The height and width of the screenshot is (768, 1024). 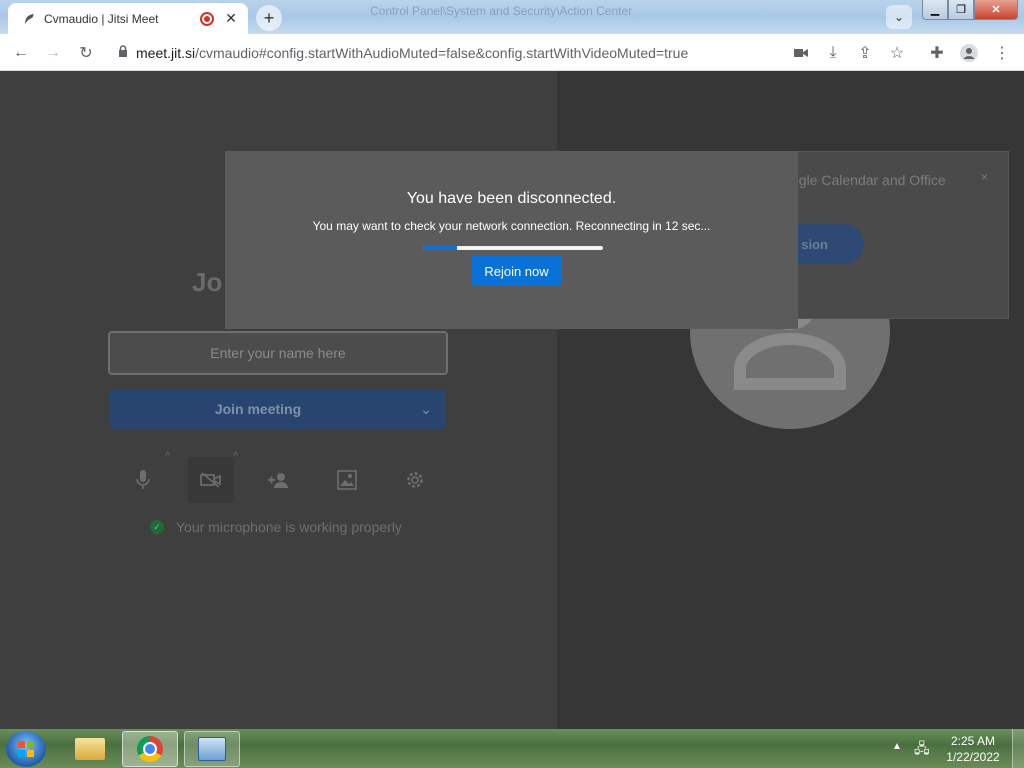 What do you see at coordinates (511, 198) in the screenshot?
I see `dialog-title: You have been disconnected.` at bounding box center [511, 198].